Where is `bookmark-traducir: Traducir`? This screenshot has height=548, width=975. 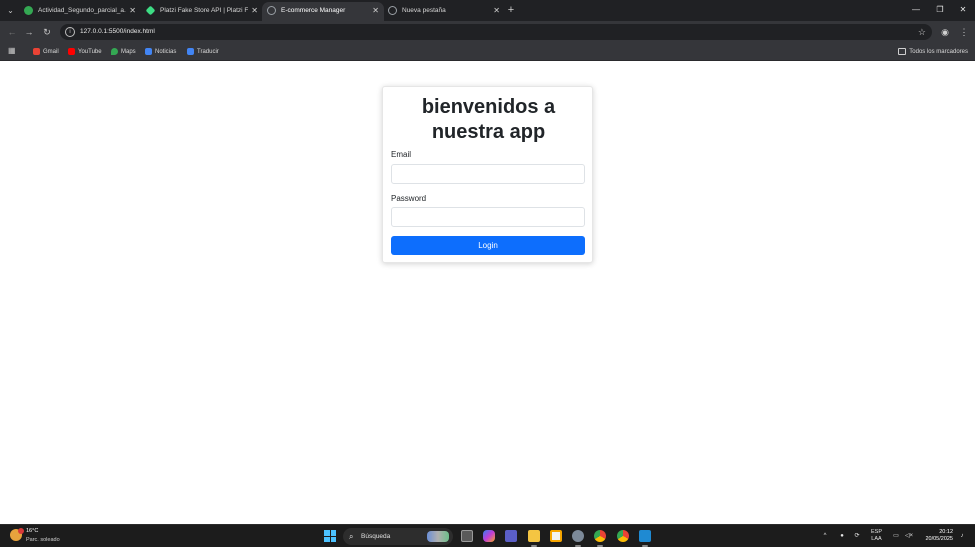 bookmark-traducir: Traducir is located at coordinates (203, 52).